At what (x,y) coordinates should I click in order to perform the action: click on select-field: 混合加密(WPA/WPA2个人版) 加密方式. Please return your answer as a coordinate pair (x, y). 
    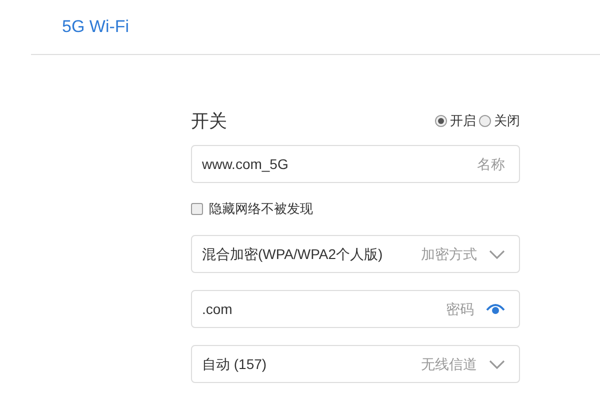
    Looking at the image, I should click on (355, 254).